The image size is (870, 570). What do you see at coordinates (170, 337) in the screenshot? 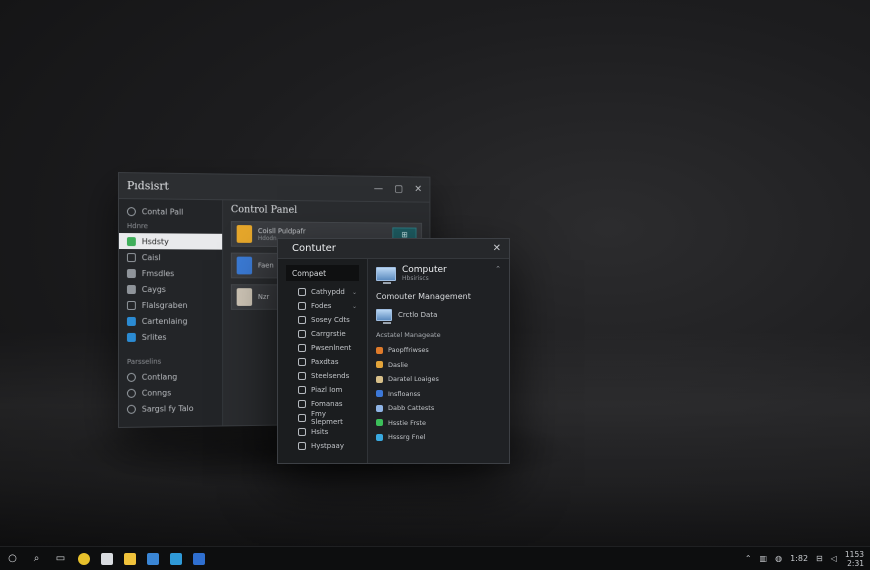
I see `sidebar-item: Srlites` at bounding box center [170, 337].